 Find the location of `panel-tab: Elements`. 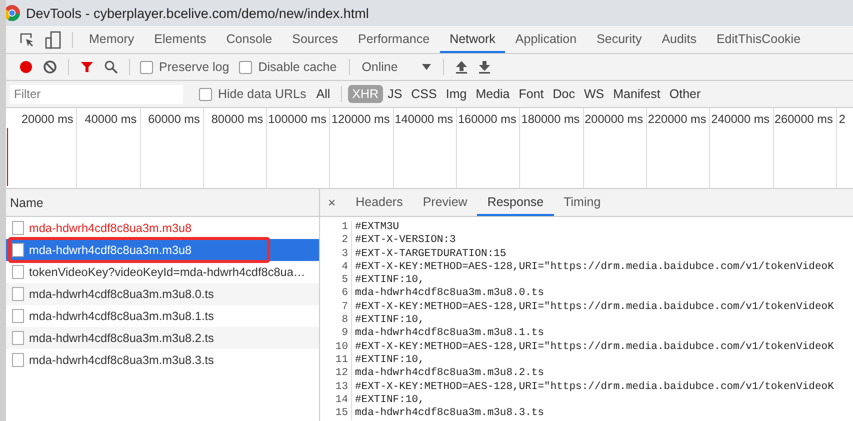

panel-tab: Elements is located at coordinates (180, 39).